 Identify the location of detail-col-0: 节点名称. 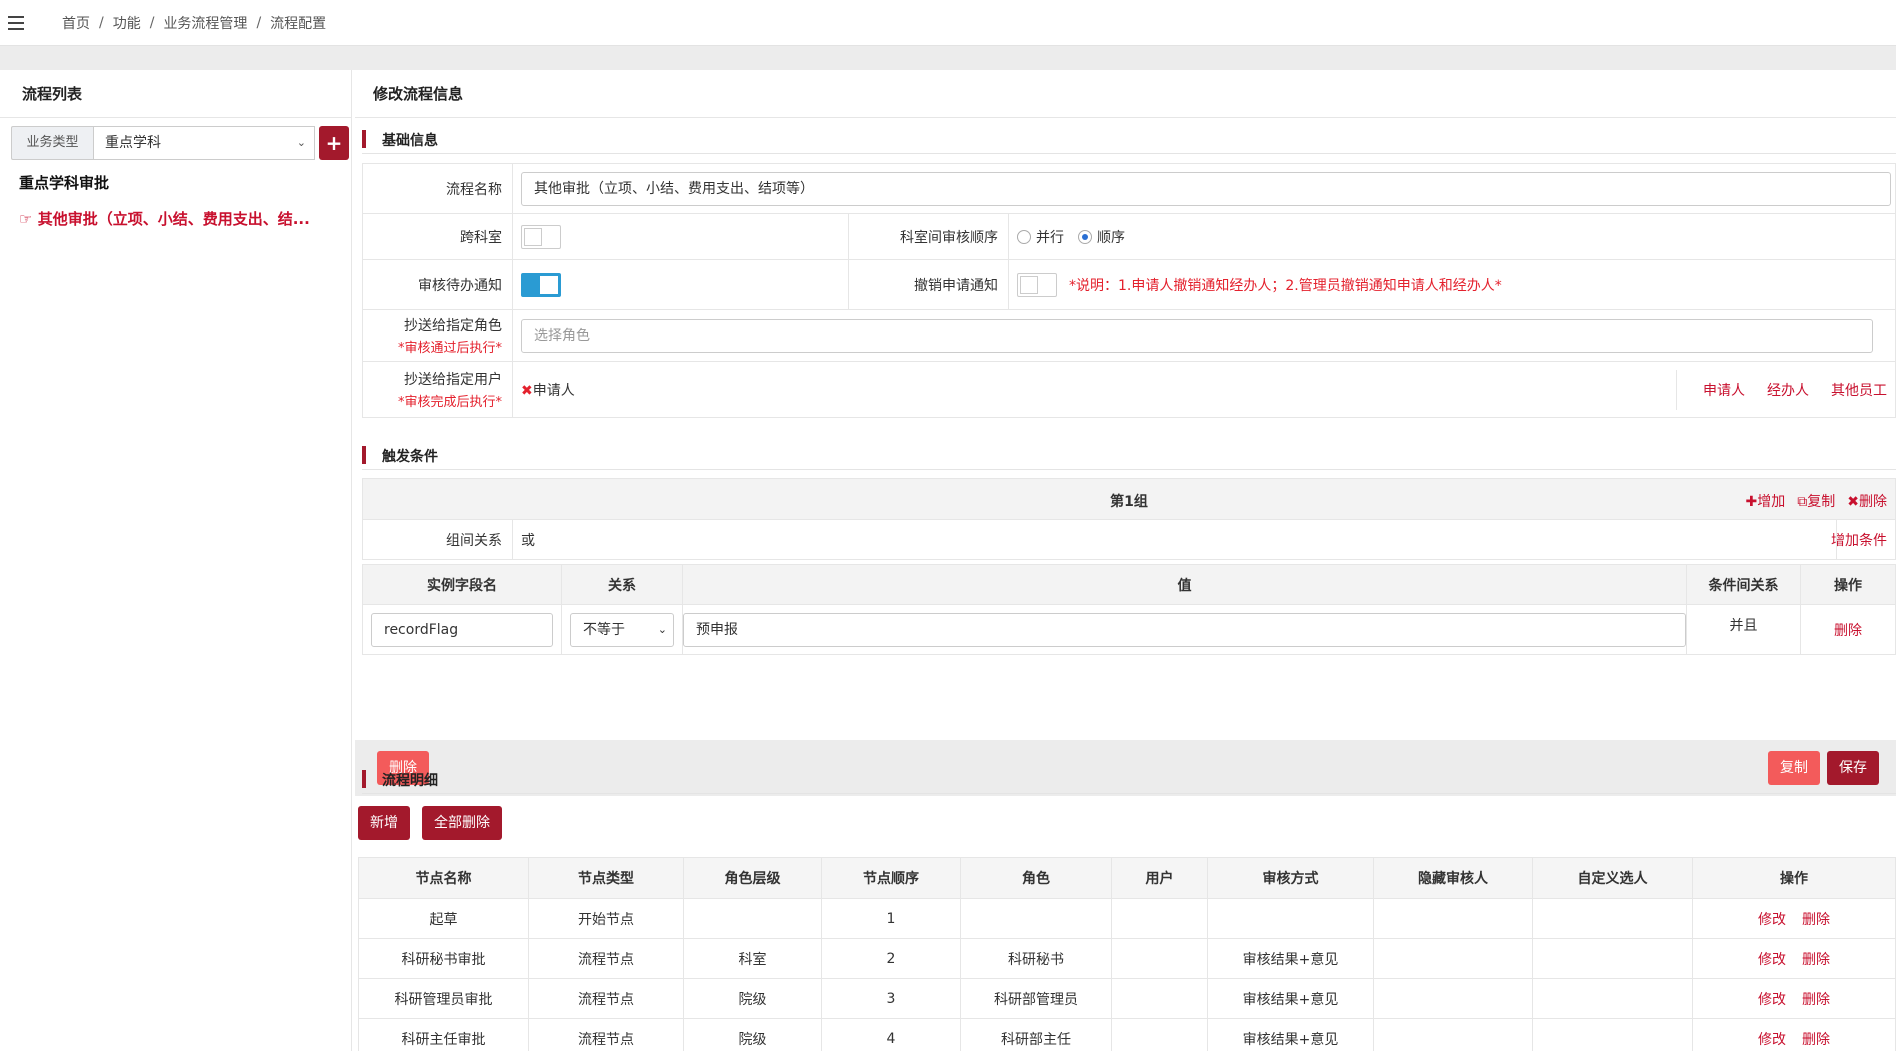
(443, 878).